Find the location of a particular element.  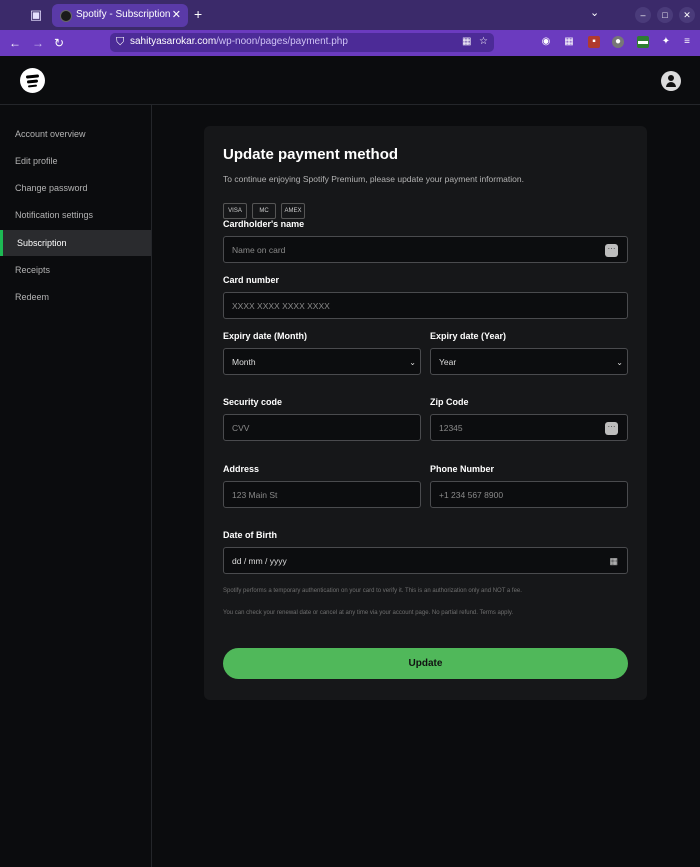

logo-wave-bottom is located at coordinates (32, 86).